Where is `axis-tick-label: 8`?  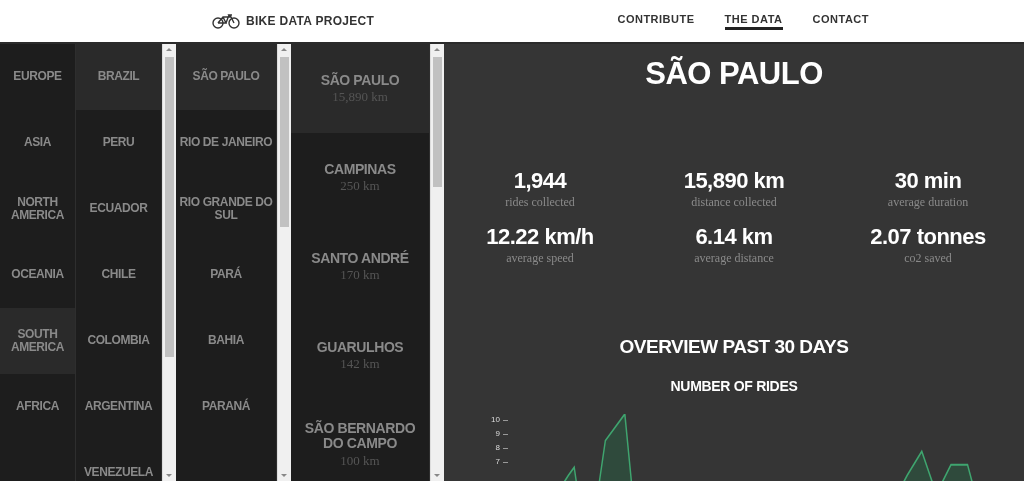
axis-tick-label: 8 is located at coordinates (497, 448).